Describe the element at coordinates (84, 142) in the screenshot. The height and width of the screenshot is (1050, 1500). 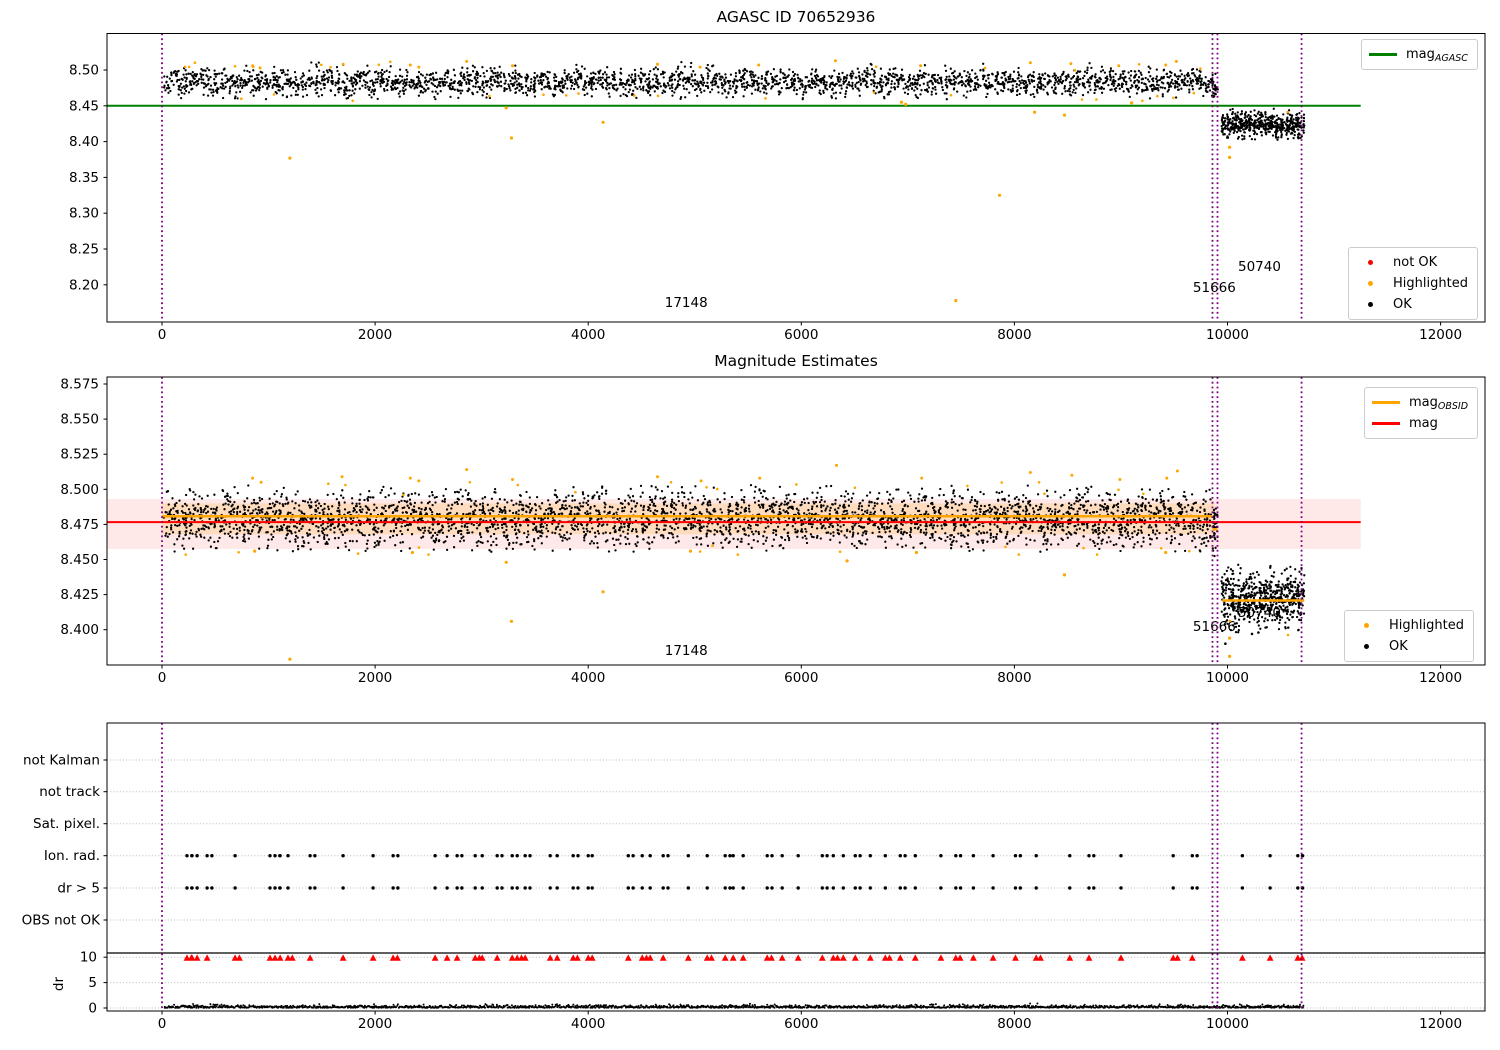
I see `svg-text: 8.40` at that location.